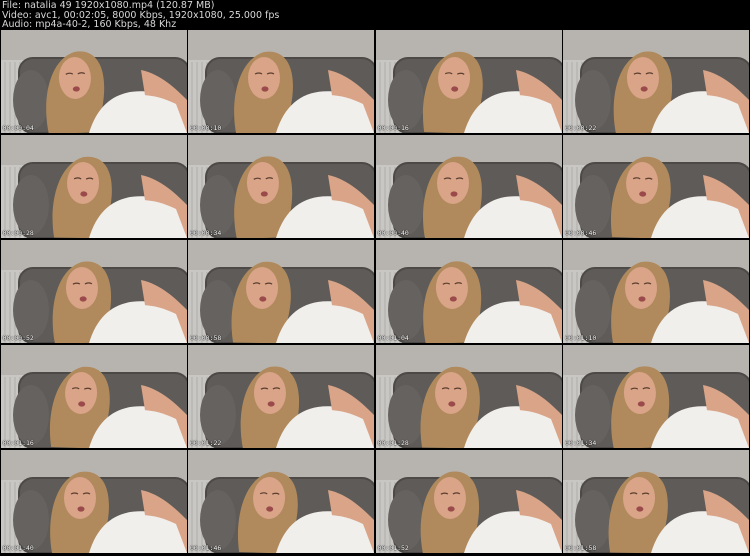 The image size is (750, 556). I want to click on video-thumbnail: 00:00:52, so click(93, 291).